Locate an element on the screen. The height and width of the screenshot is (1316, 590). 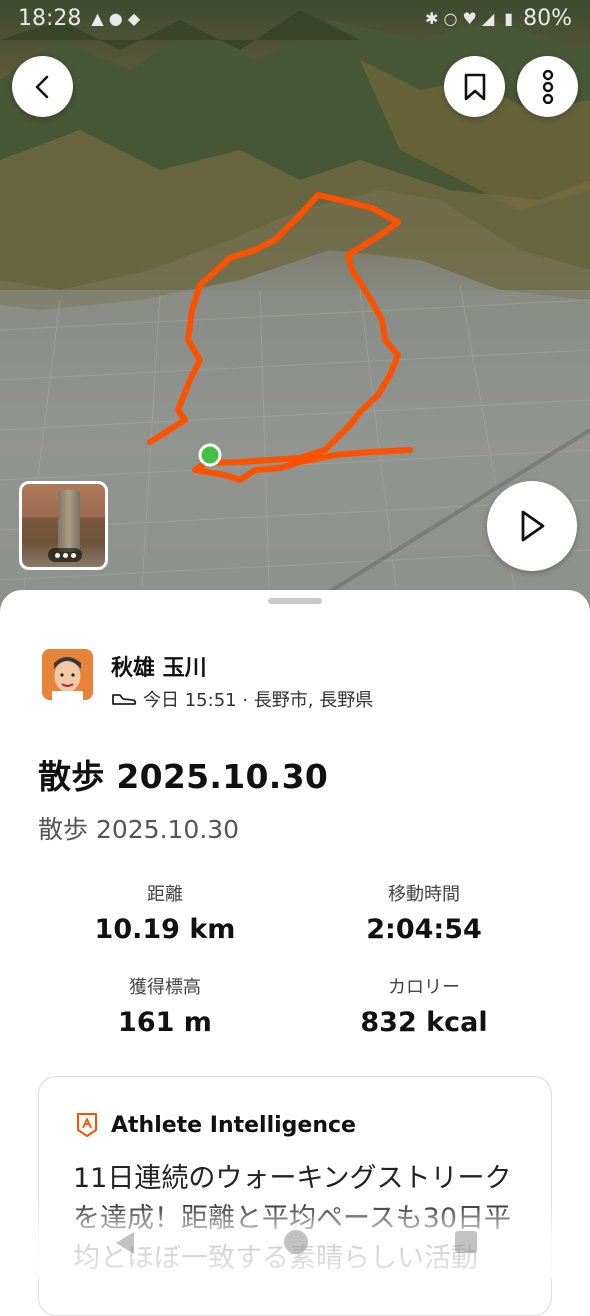
avatar-image is located at coordinates (67, 674).